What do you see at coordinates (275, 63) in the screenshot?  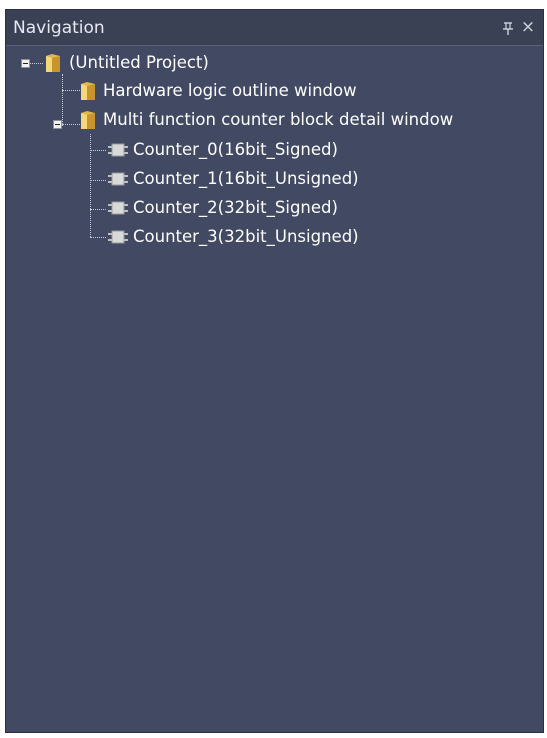 I see `tree-root-node: (Untitled Project)` at bounding box center [275, 63].